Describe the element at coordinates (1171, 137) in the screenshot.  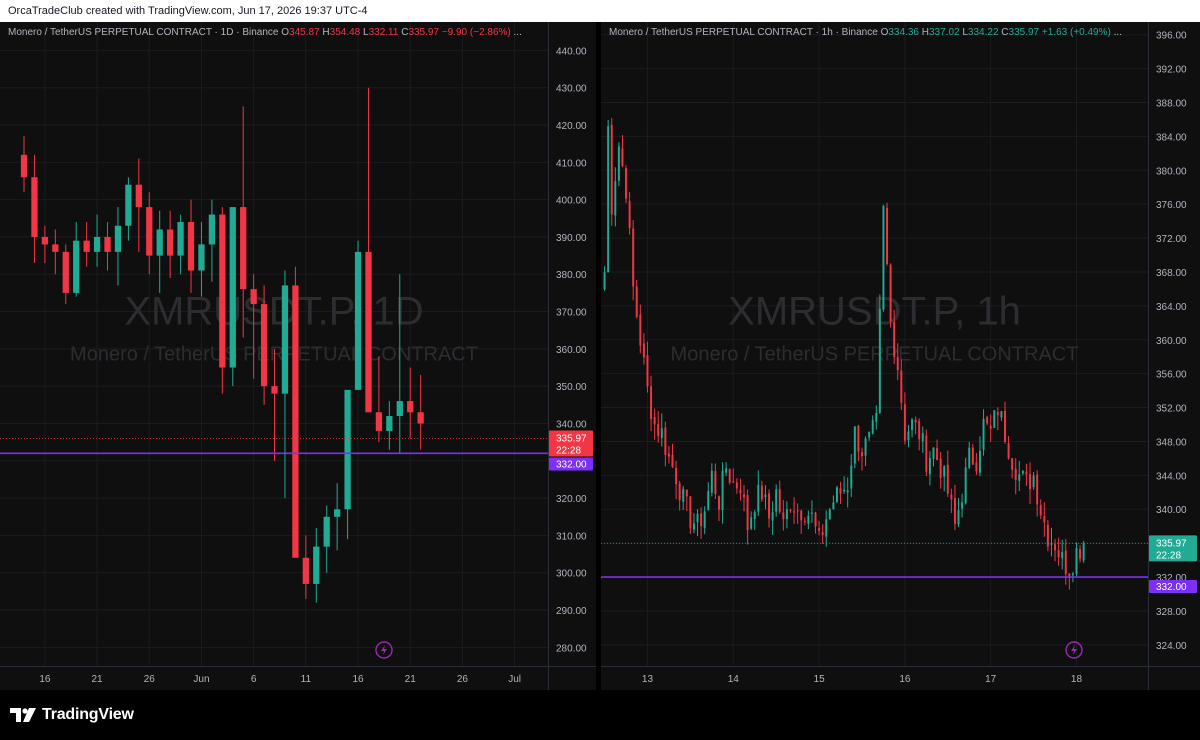
I see `price-tick-label: 384.00` at that location.